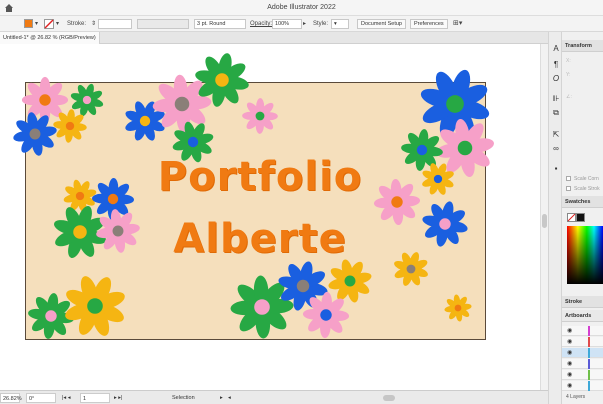 Image resolution: width=603 pixels, height=404 pixels. Describe the element at coordinates (261, 24) in the screenshot. I see `opacity-label: Opacity:` at that location.